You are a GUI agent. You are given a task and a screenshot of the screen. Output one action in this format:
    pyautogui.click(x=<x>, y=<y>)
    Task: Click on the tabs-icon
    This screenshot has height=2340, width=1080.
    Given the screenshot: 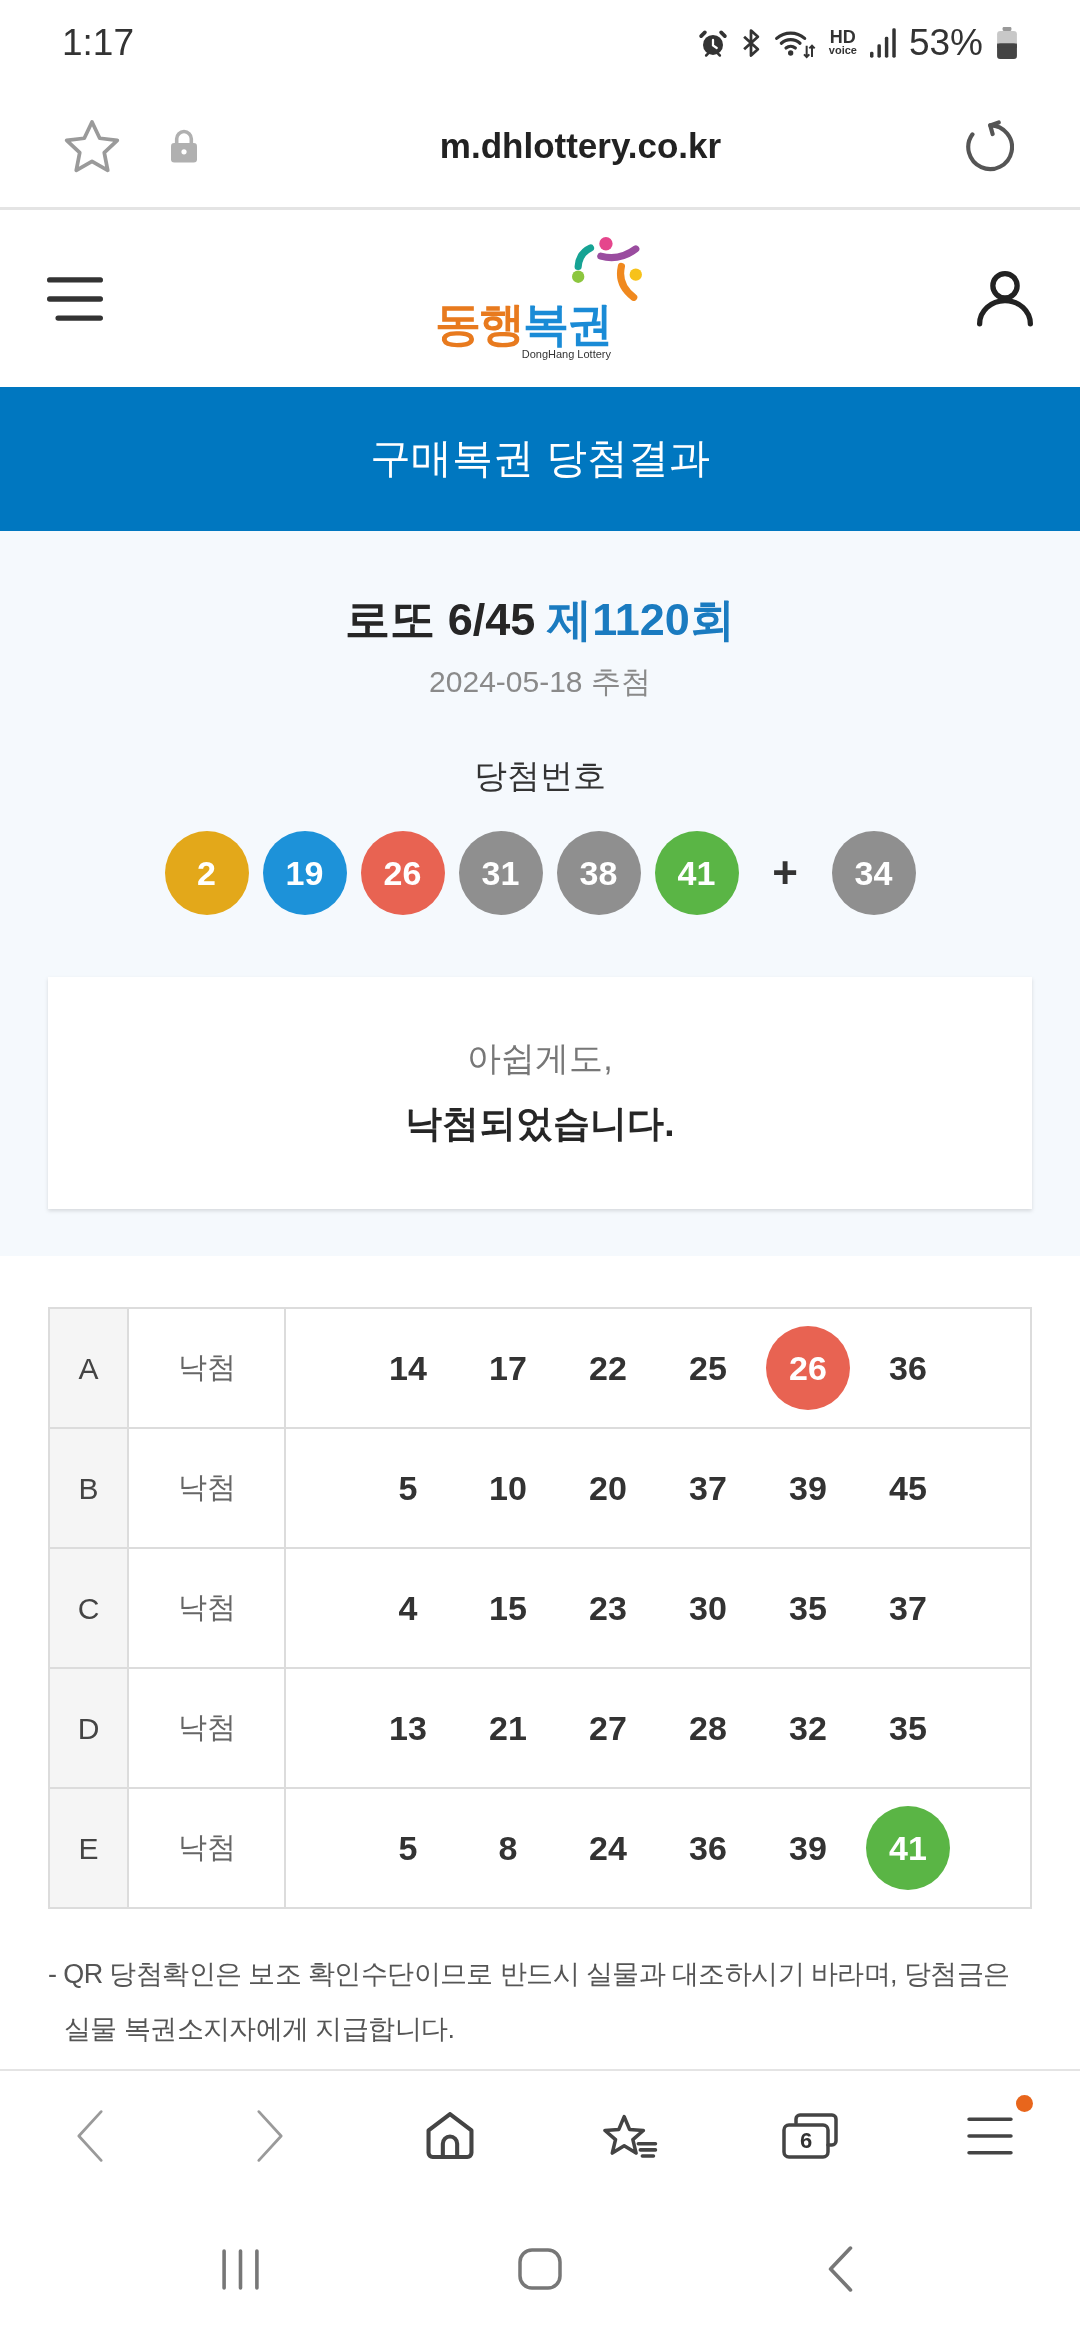 What is the action you would take?
    pyautogui.click(x=810, y=2135)
    